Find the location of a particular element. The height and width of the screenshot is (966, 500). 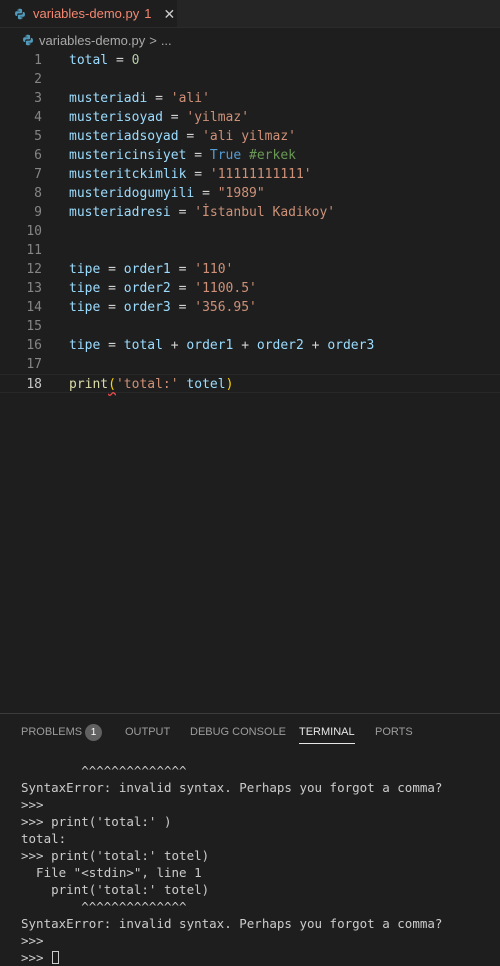

terminal-line: >>> print('total:' totel) is located at coordinates (115, 855).